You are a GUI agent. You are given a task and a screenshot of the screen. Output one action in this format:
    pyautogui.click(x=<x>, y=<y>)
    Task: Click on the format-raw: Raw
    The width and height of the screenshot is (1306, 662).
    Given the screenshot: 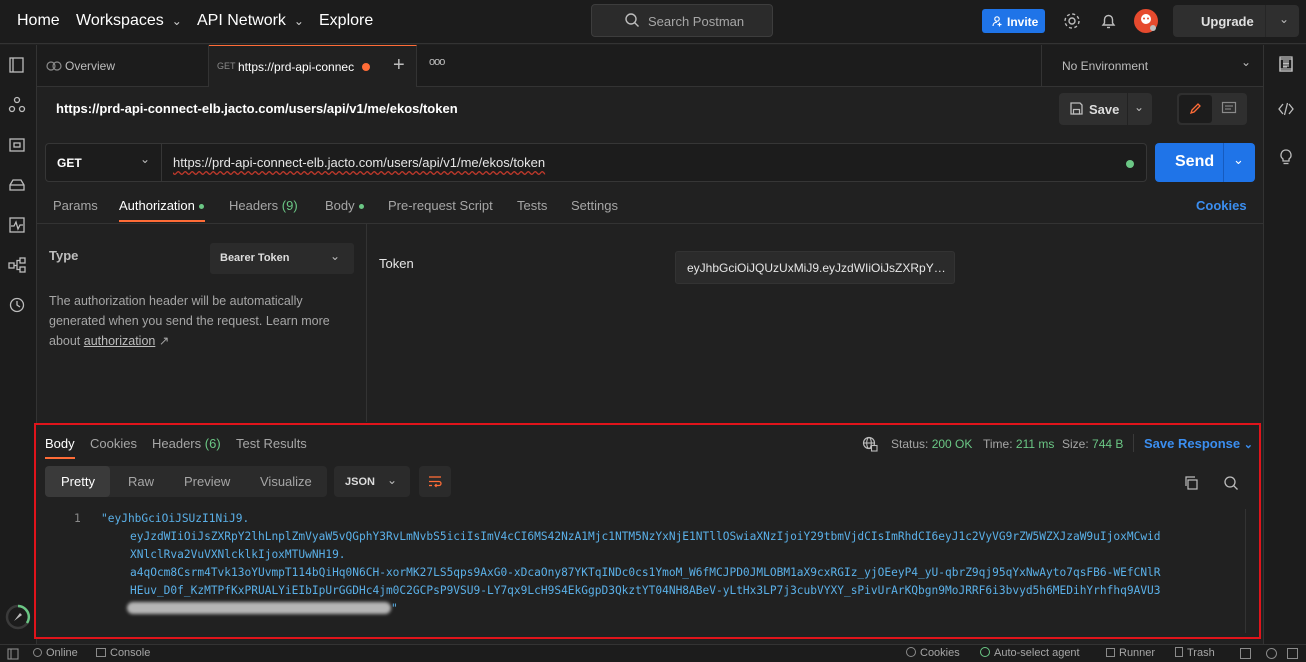 What is the action you would take?
    pyautogui.click(x=139, y=481)
    